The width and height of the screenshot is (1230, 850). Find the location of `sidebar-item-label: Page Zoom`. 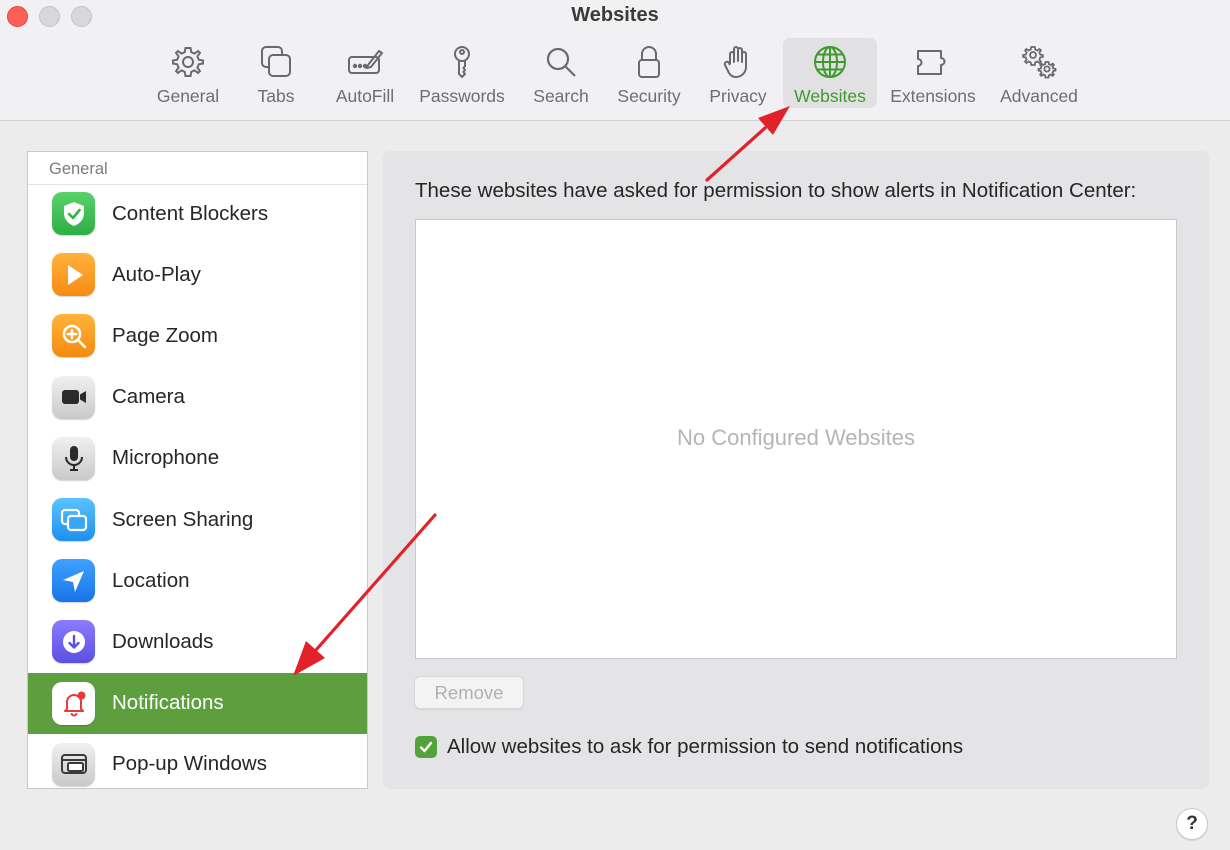

sidebar-item-label: Page Zoom is located at coordinates (165, 335).